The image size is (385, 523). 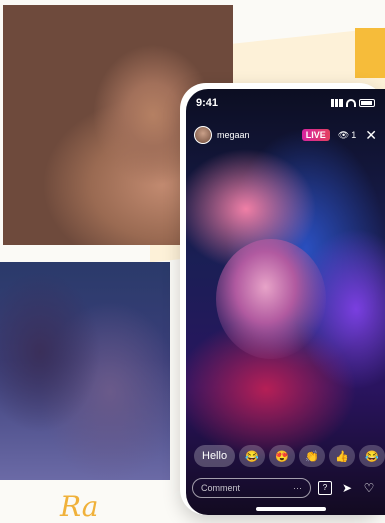 What do you see at coordinates (370, 53) in the screenshot?
I see `background-yellow-block` at bounding box center [370, 53].